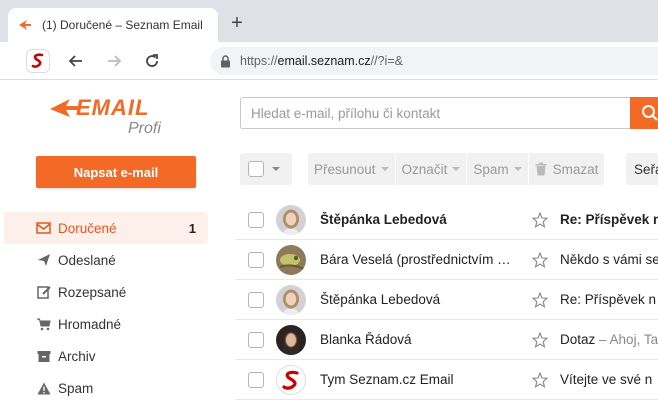 The width and height of the screenshot is (658, 406). I want to click on mail-subject: Někdo s vámi se, so click(609, 259).